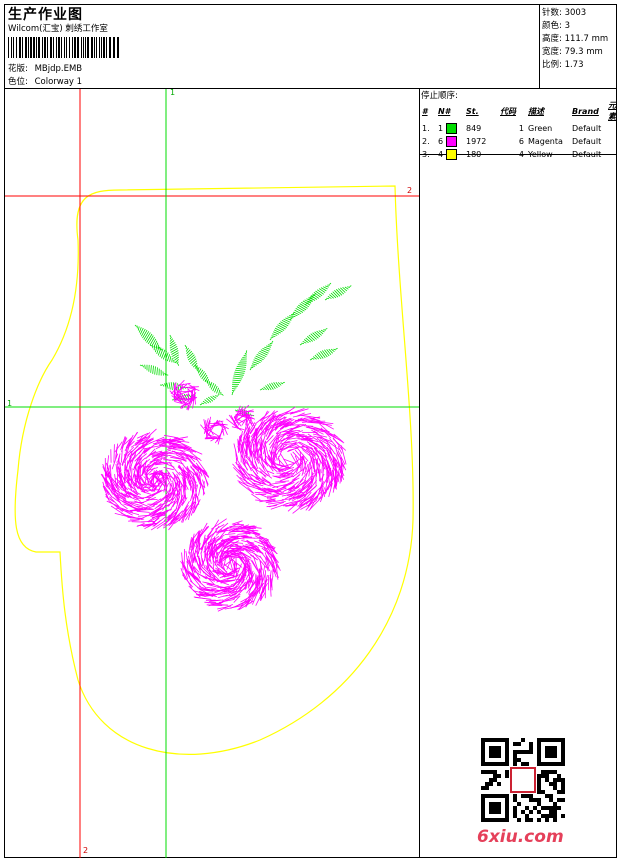 The height and width of the screenshot is (860, 620). Describe the element at coordinates (410, 190) in the screenshot. I see `guide-label-red-right: 2` at that location.